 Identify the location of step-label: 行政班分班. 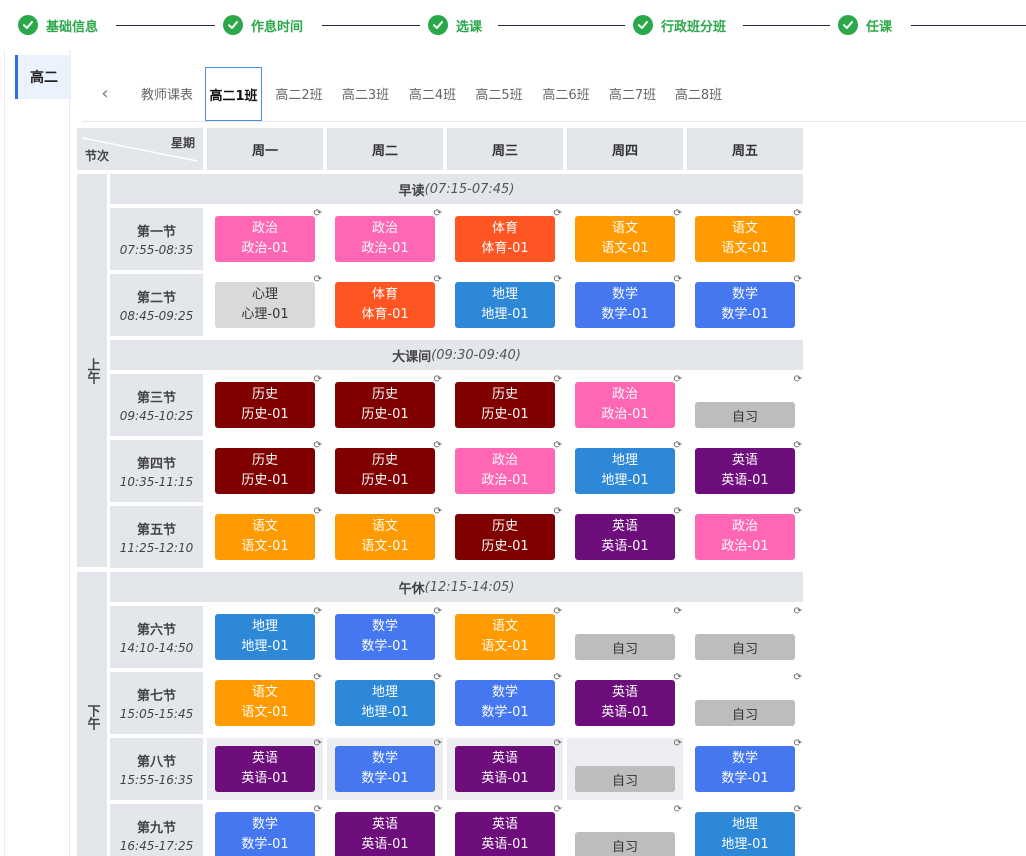
(694, 27).